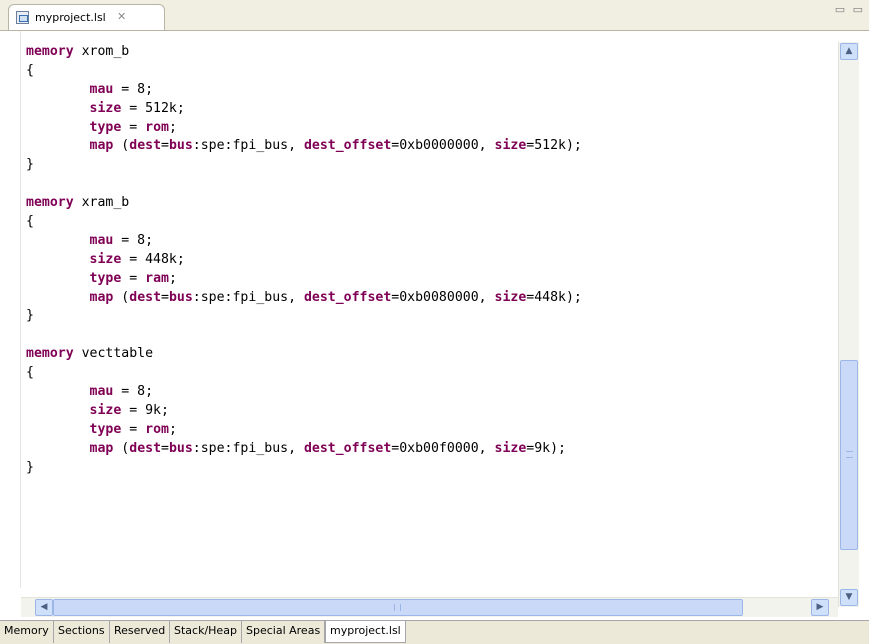 The image size is (869, 644). Describe the element at coordinates (428, 260) in the screenshot. I see `code-line: size = 448k;` at that location.